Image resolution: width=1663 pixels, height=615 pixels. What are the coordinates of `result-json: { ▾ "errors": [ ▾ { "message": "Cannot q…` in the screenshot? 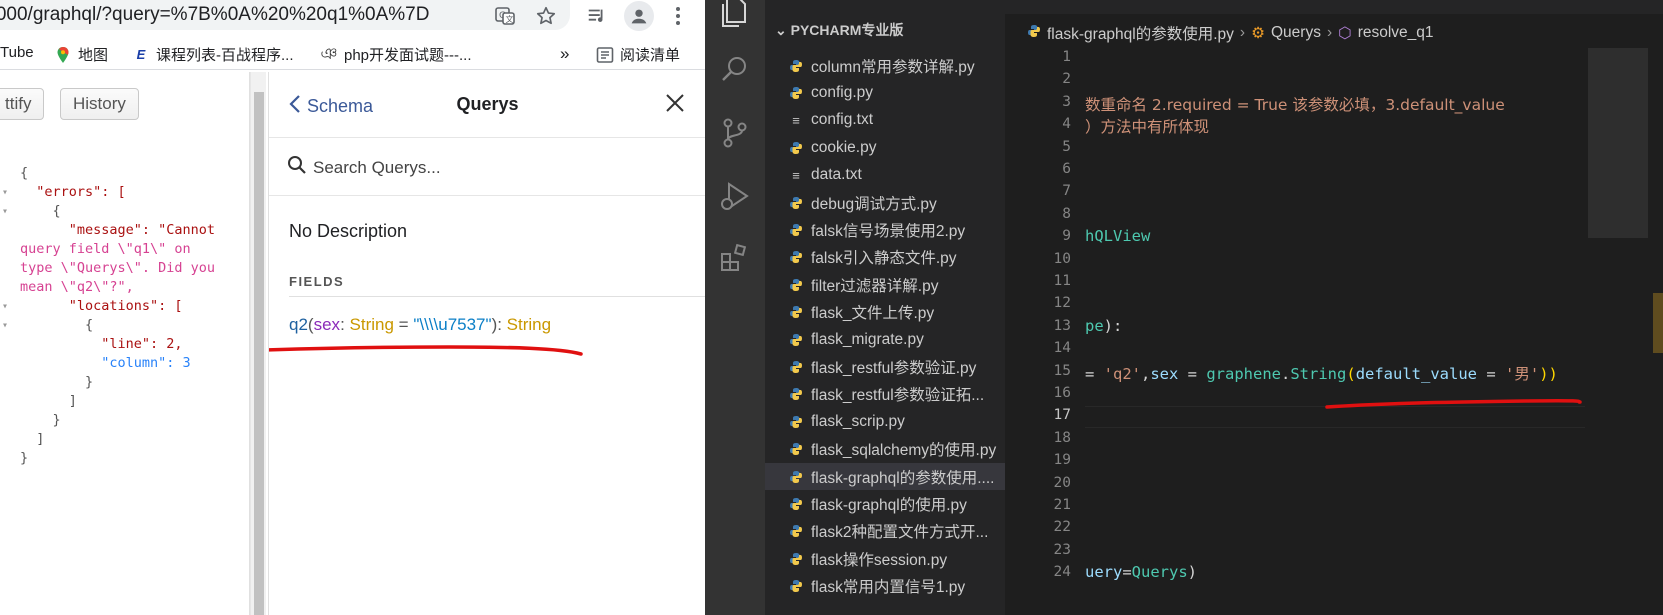 It's located at (122, 316).